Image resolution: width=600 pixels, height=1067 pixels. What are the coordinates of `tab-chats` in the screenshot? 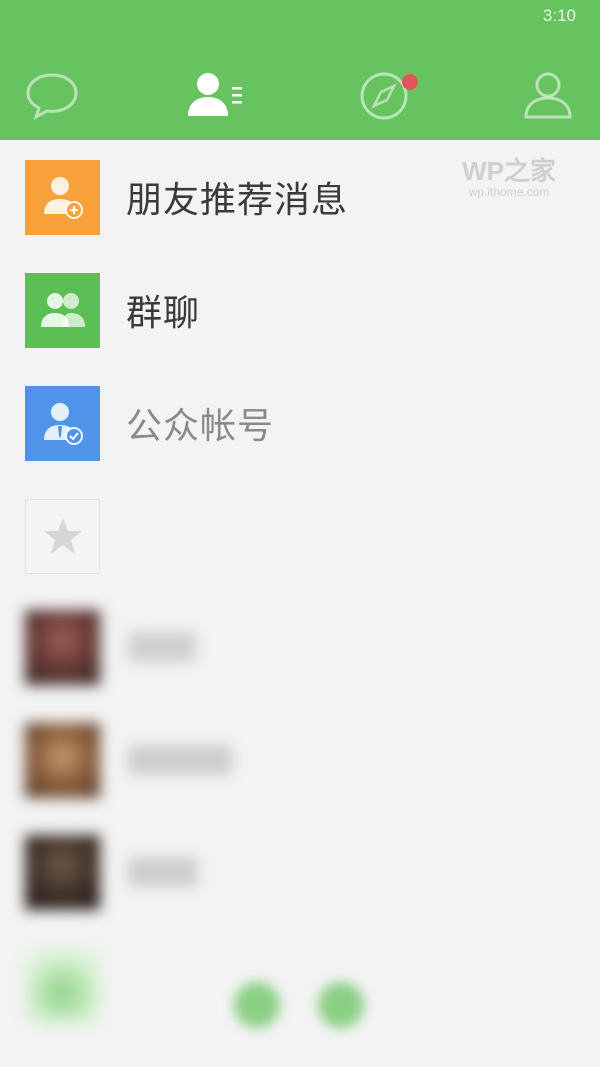 It's located at (52, 96).